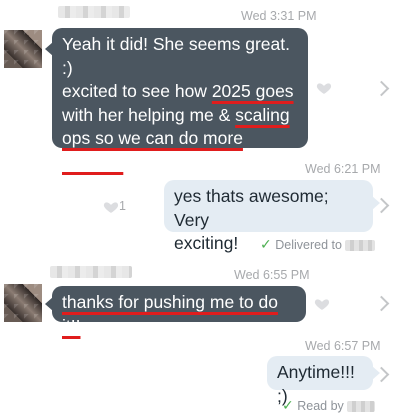 This screenshot has width=400, height=420. Describe the element at coordinates (122, 206) in the screenshot. I see `like-count: 1` at that location.